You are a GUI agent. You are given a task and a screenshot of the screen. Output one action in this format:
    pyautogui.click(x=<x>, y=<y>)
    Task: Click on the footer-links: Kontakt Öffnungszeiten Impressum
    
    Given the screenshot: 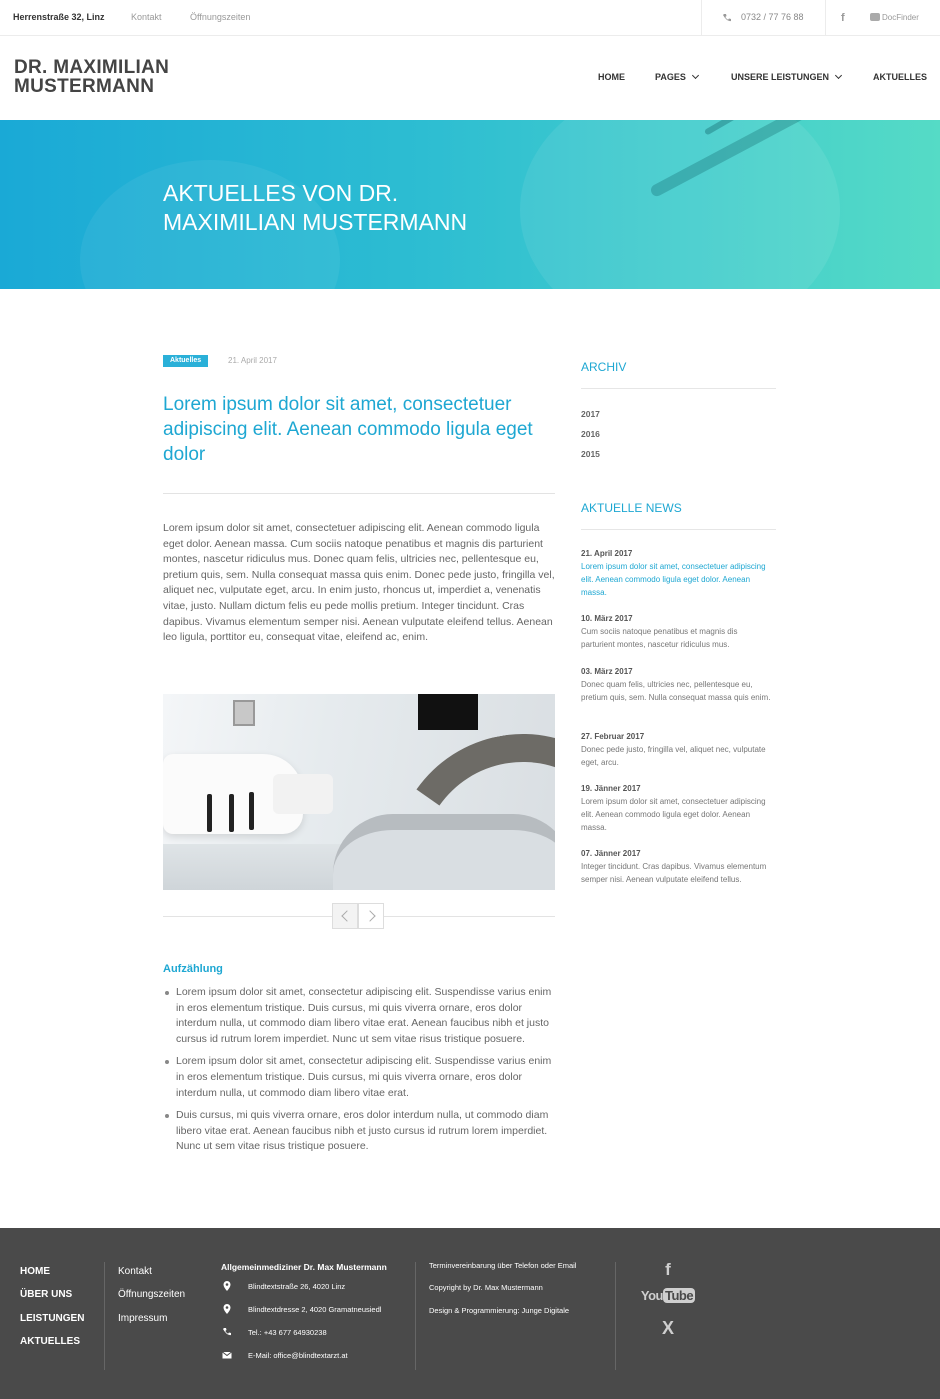 What is the action you would take?
    pyautogui.click(x=151, y=1301)
    